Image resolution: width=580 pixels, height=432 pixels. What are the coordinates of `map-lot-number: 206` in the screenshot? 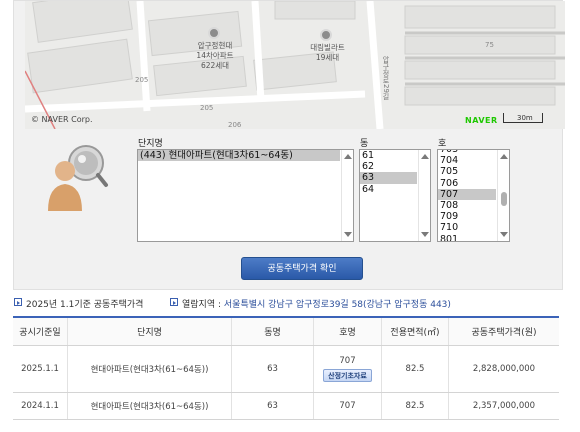 It's located at (235, 125).